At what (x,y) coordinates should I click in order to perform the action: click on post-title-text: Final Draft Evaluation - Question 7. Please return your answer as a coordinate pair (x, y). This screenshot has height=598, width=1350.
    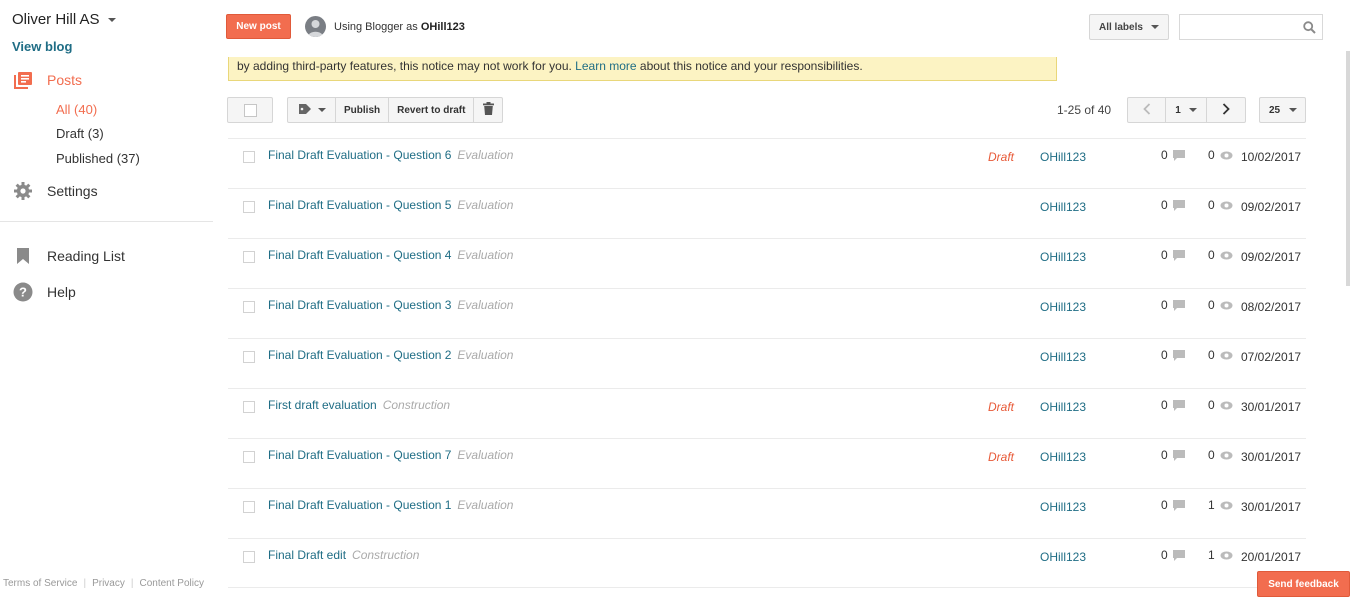
    Looking at the image, I should click on (359, 455).